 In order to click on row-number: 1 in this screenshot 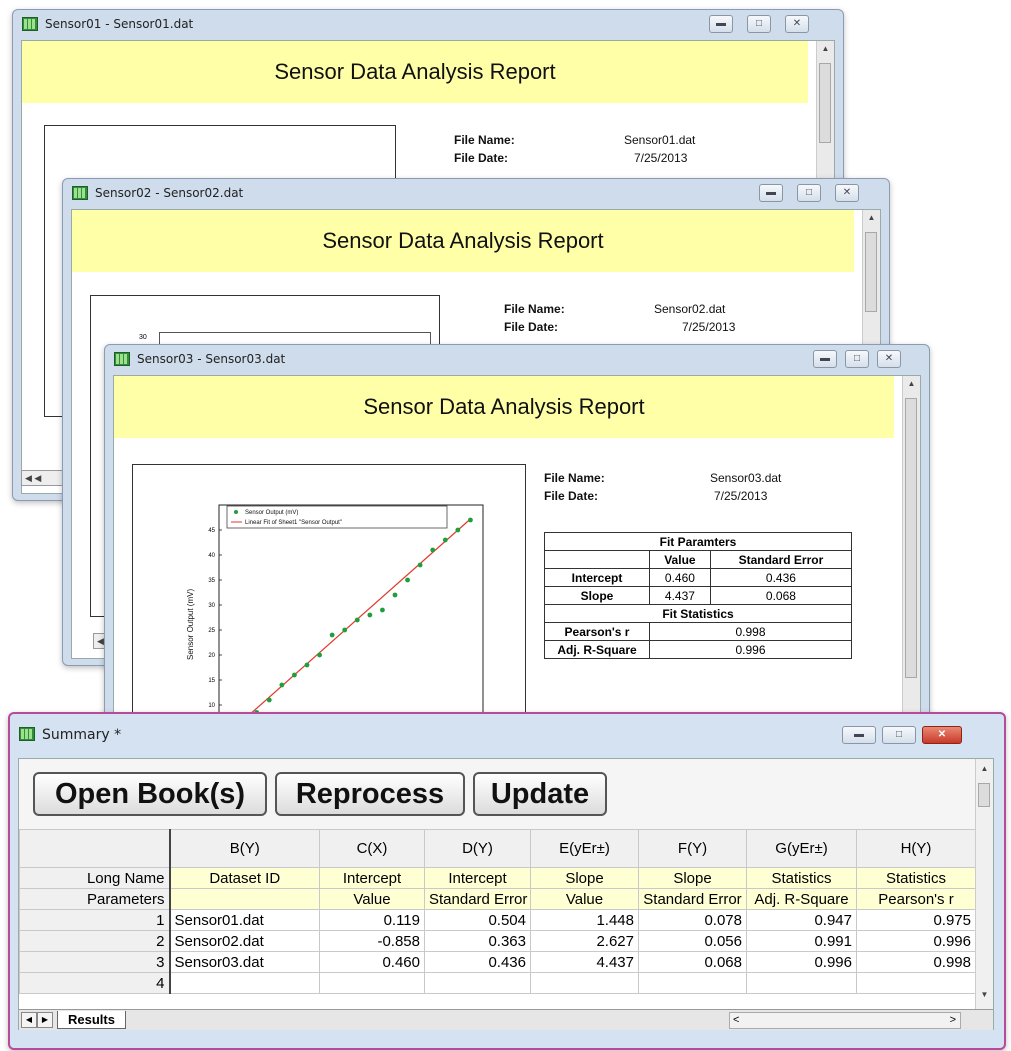, I will do `click(94, 920)`.